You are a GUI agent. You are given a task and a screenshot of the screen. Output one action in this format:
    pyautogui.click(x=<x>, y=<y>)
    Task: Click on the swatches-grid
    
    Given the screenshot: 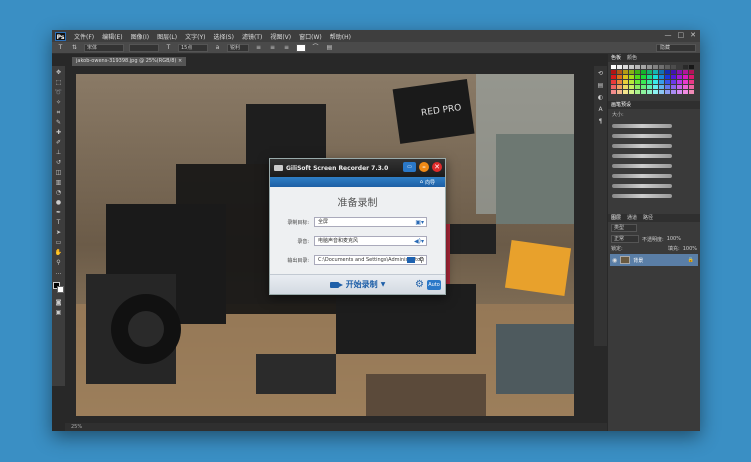 What is the action you would take?
    pyautogui.click(x=654, y=79)
    